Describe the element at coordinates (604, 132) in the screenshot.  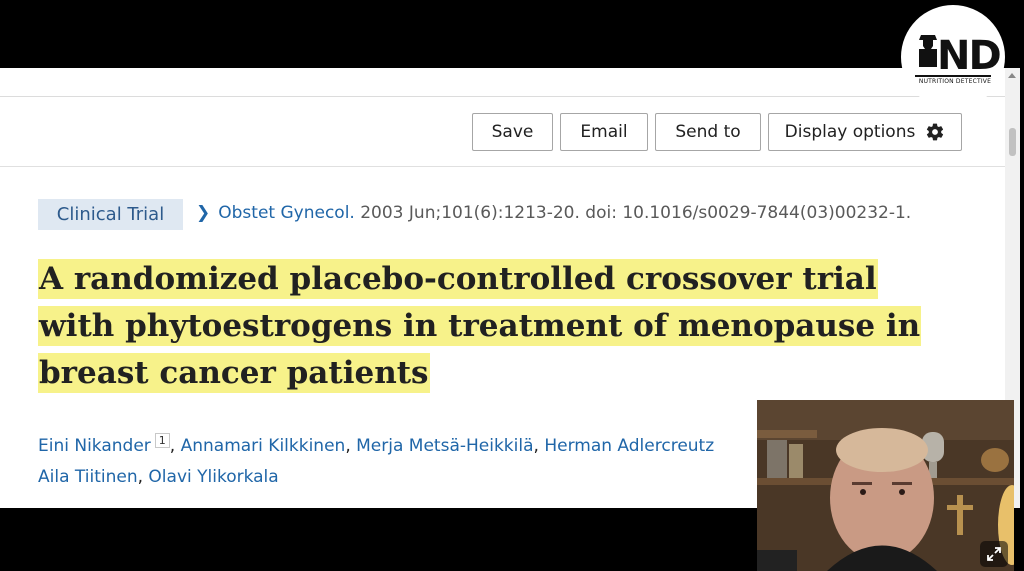
I see `email-button: Email` at that location.